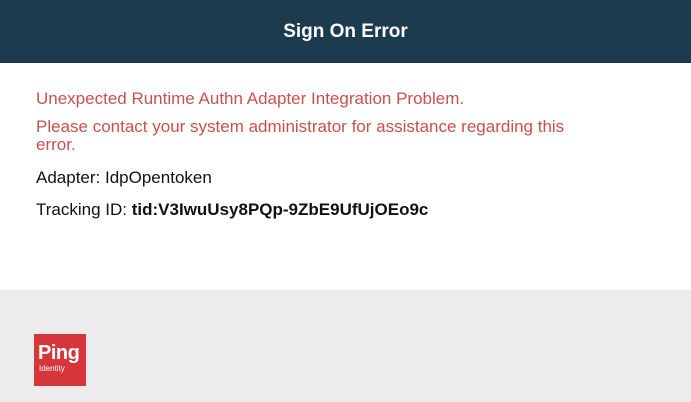 The width and height of the screenshot is (691, 402). I want to click on page-title: Sign On Error, so click(345, 31).